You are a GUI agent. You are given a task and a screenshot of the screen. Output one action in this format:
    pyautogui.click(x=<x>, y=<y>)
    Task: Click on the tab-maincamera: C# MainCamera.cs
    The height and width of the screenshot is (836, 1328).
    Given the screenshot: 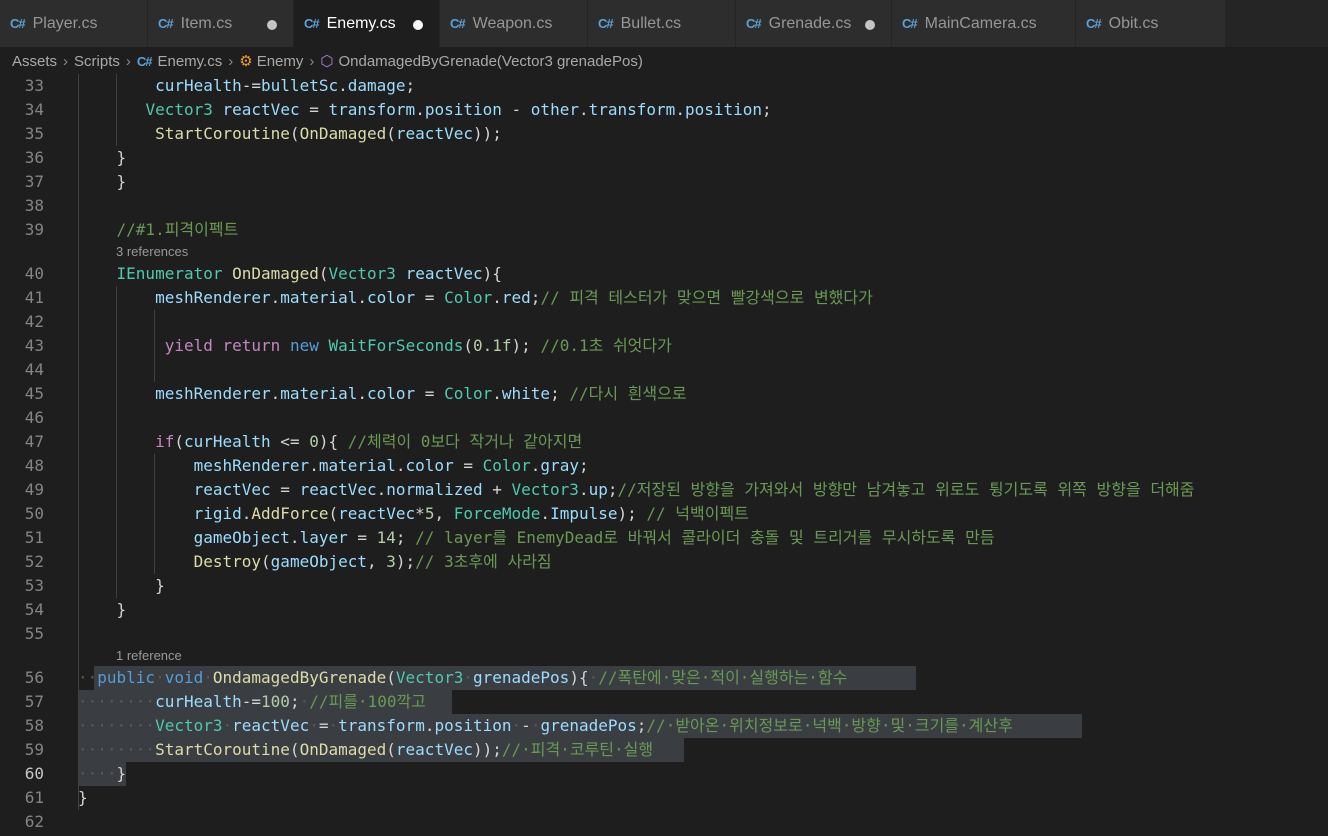 What is the action you would take?
    pyautogui.click(x=984, y=23)
    